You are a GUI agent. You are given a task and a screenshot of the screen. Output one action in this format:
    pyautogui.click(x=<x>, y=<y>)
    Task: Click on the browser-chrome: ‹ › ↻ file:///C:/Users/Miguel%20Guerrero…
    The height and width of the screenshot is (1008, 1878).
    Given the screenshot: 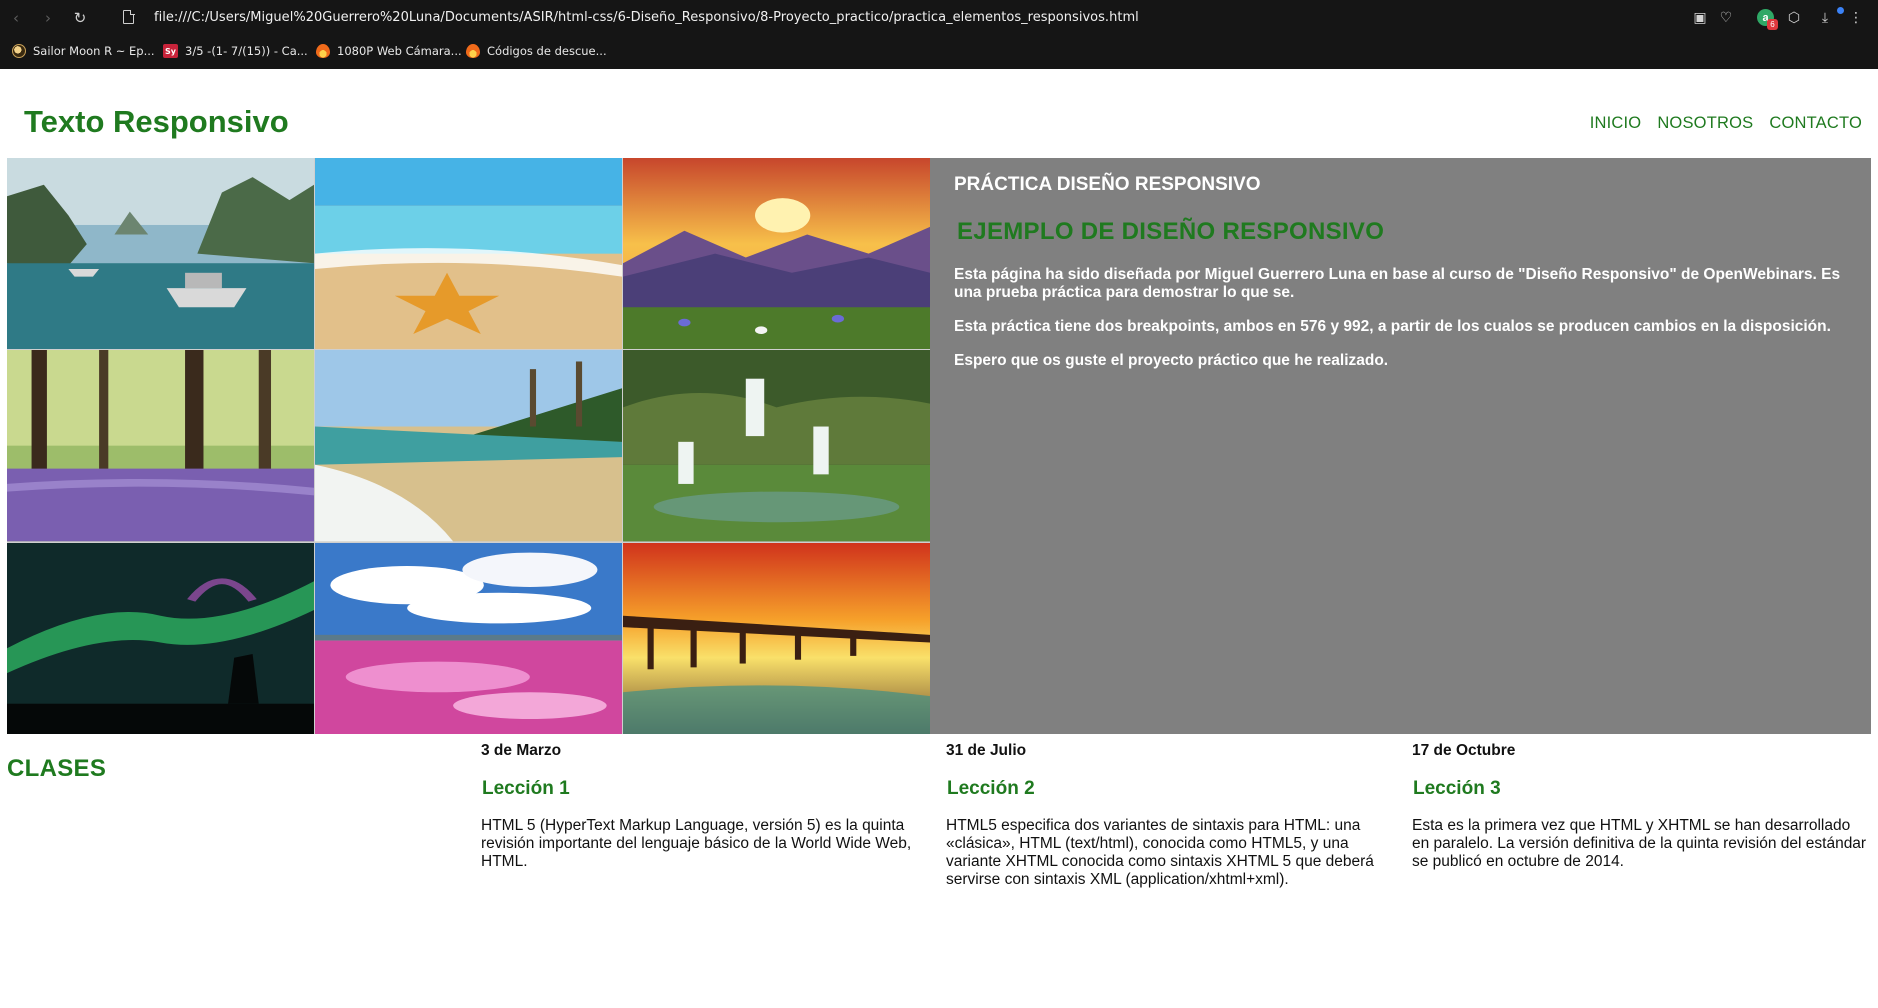 What is the action you would take?
    pyautogui.click(x=939, y=34)
    